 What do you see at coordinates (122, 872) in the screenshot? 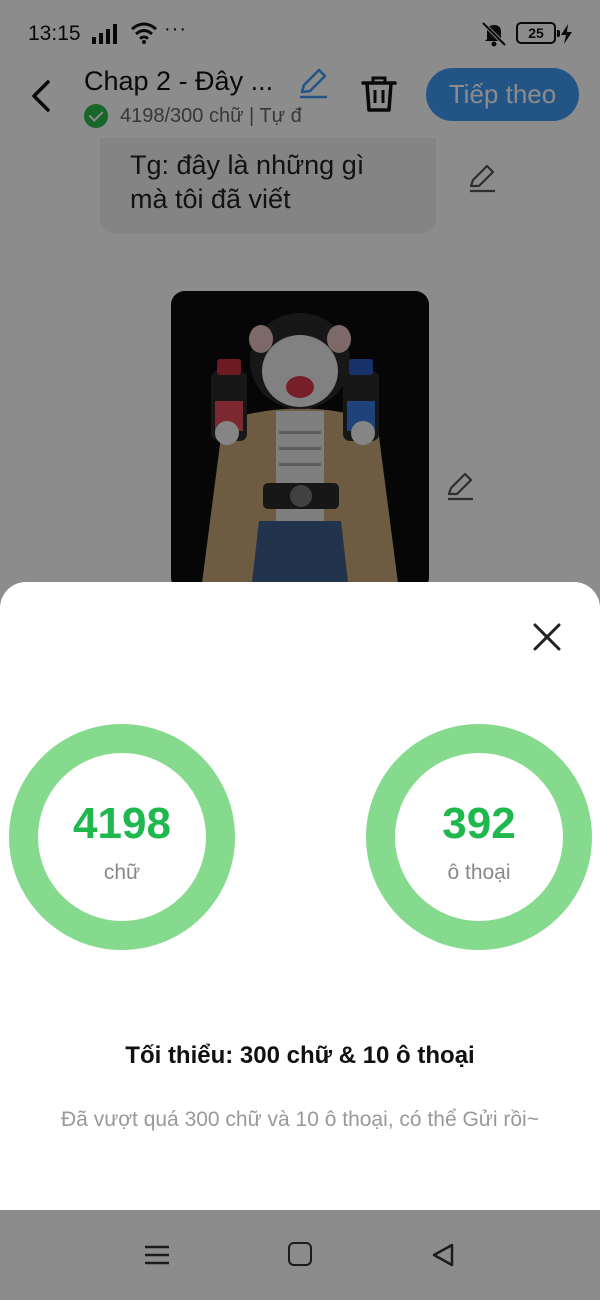
I see `word-count-label: chữ` at bounding box center [122, 872].